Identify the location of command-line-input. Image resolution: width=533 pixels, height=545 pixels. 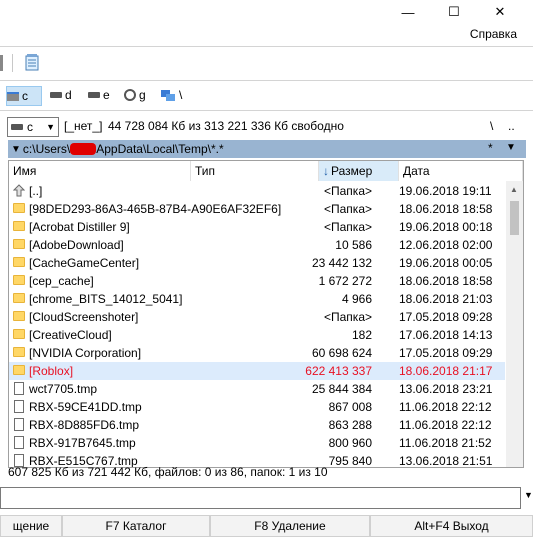
(260, 498).